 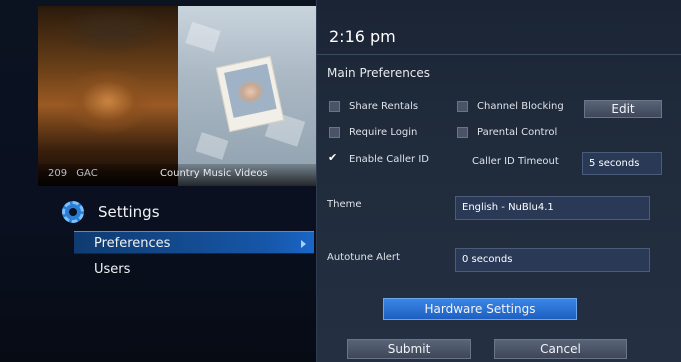 I want to click on channel-info: 209 GAC, so click(x=73, y=173).